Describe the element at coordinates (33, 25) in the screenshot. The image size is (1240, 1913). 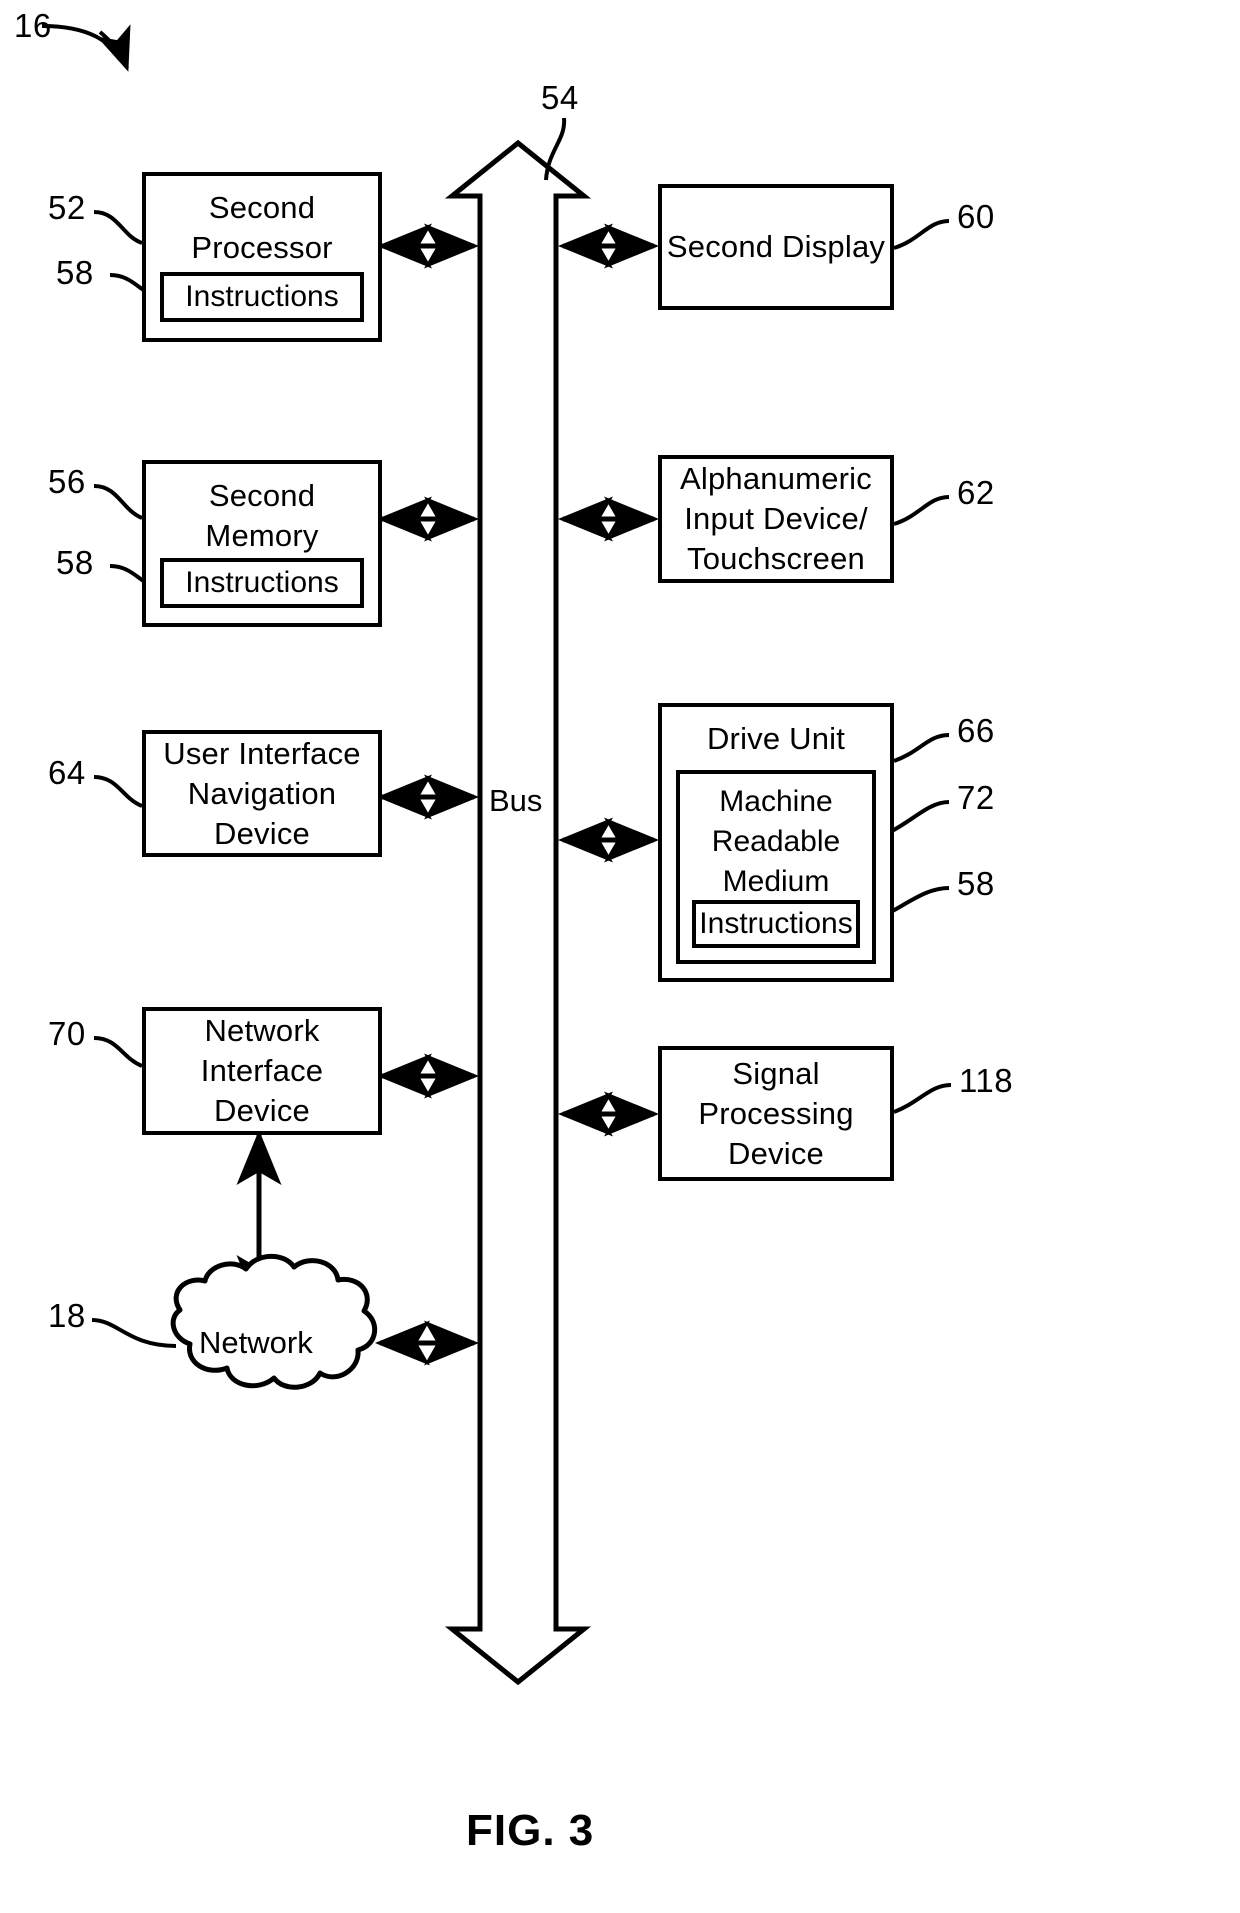
I see `ref-numeral-16: 16` at that location.